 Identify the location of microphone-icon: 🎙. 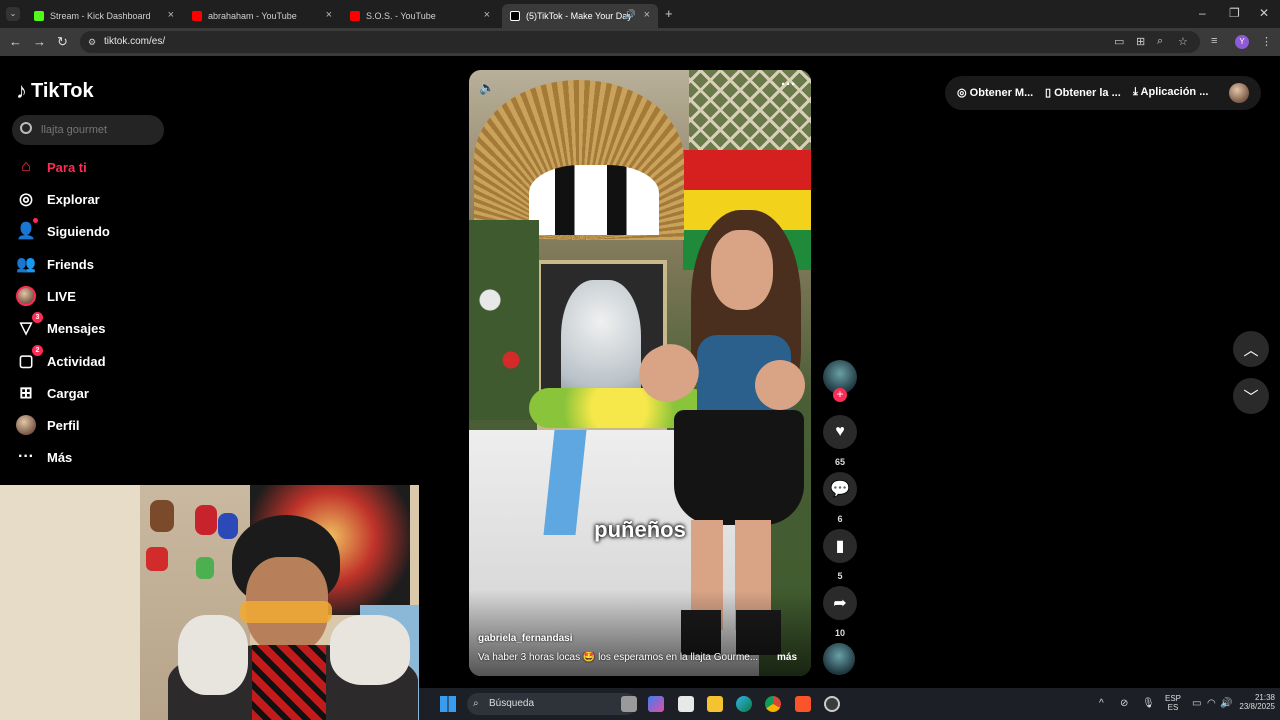
(1148, 703).